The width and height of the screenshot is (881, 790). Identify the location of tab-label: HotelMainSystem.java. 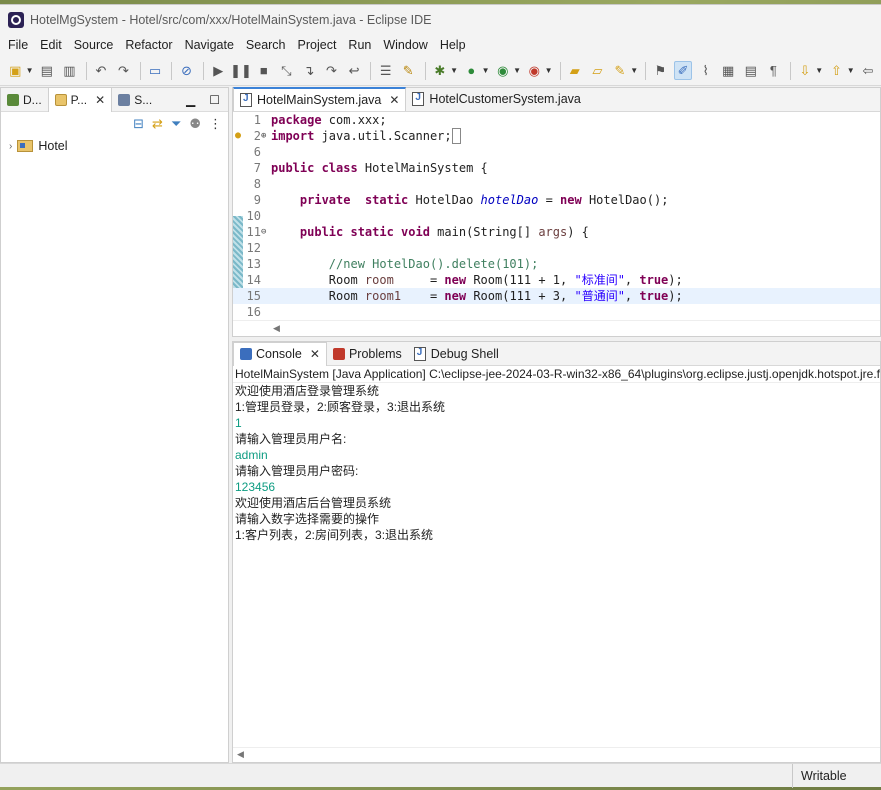
(319, 100).